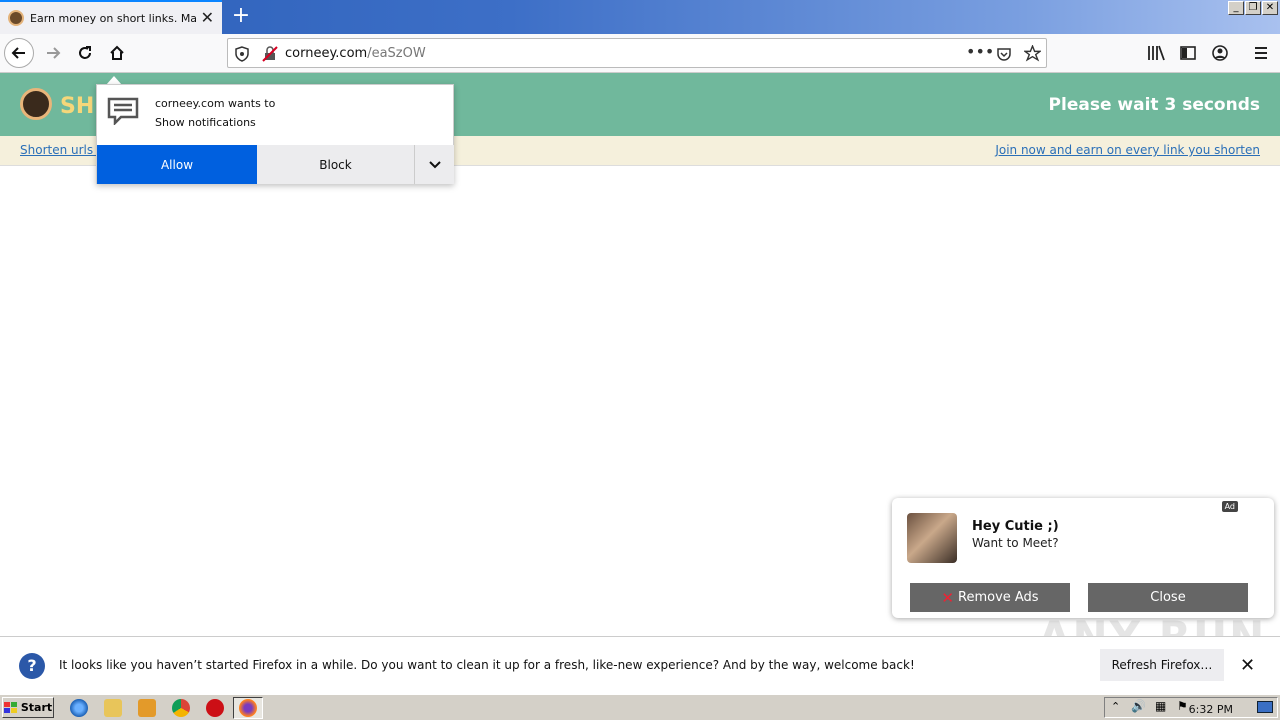 The width and height of the screenshot is (1280, 720). Describe the element at coordinates (1261, 53) in the screenshot. I see `hamburger-menu-icon` at that location.